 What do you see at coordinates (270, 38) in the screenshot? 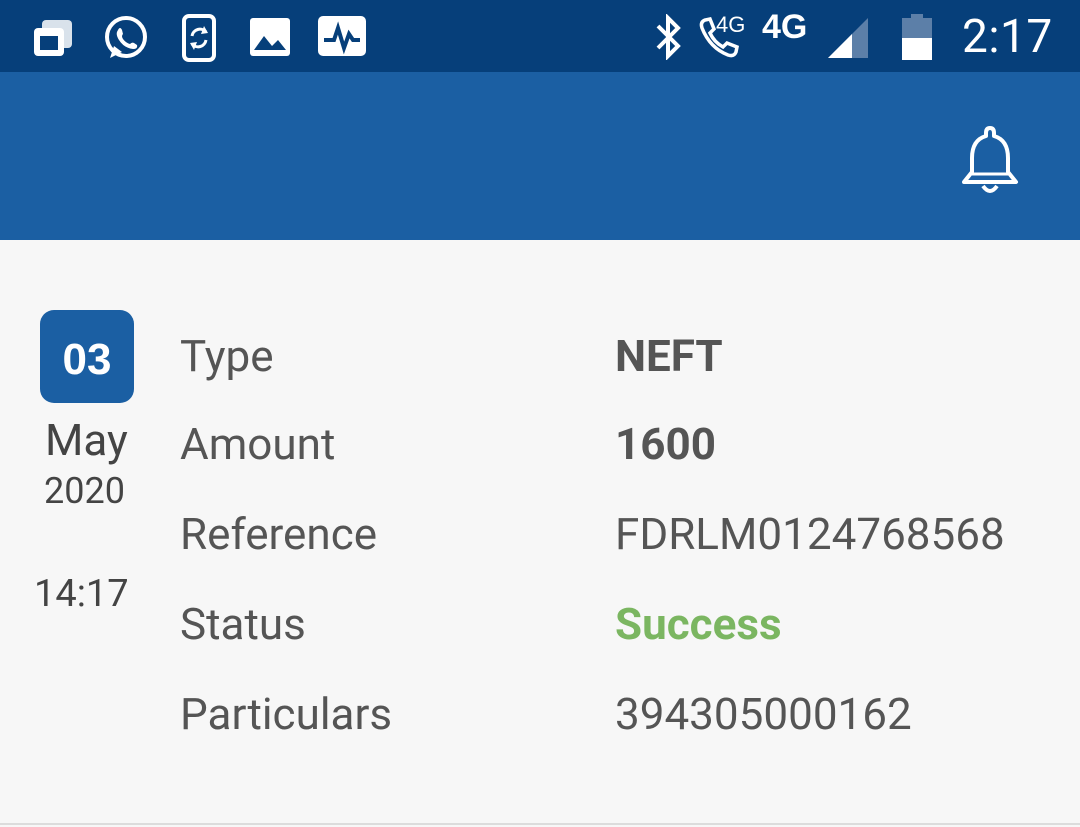
I see `gallery-icon` at bounding box center [270, 38].